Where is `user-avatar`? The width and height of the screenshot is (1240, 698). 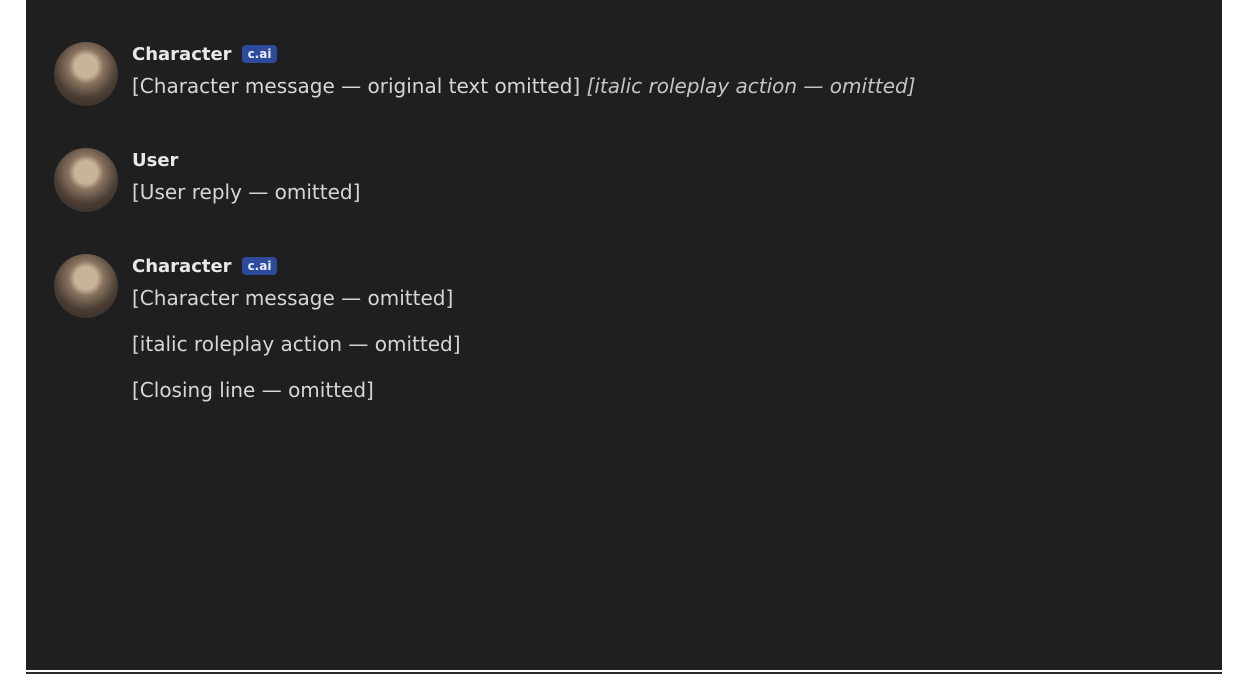
user-avatar is located at coordinates (86, 180).